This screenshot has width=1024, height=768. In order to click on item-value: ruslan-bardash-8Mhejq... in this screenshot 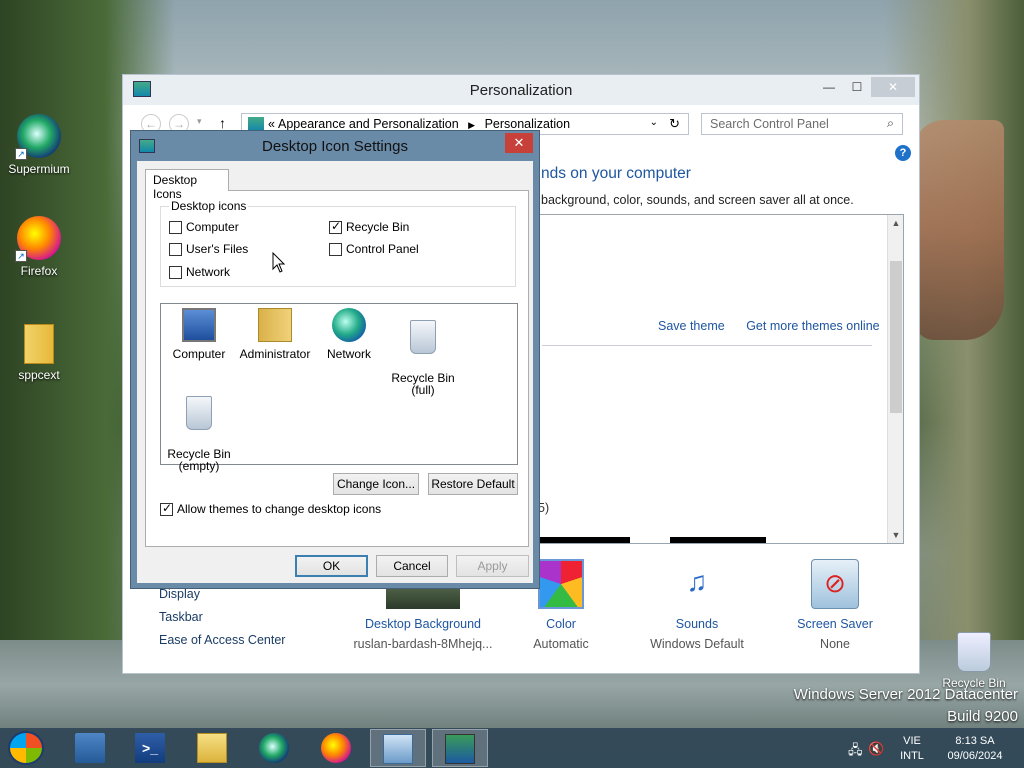, I will do `click(423, 644)`.